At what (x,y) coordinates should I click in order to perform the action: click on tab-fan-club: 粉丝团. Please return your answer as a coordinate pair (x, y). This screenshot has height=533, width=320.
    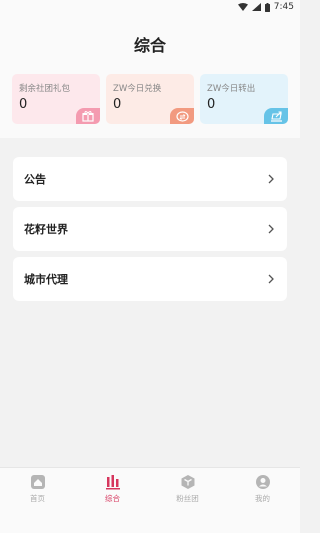
    Looking at the image, I should click on (187, 500).